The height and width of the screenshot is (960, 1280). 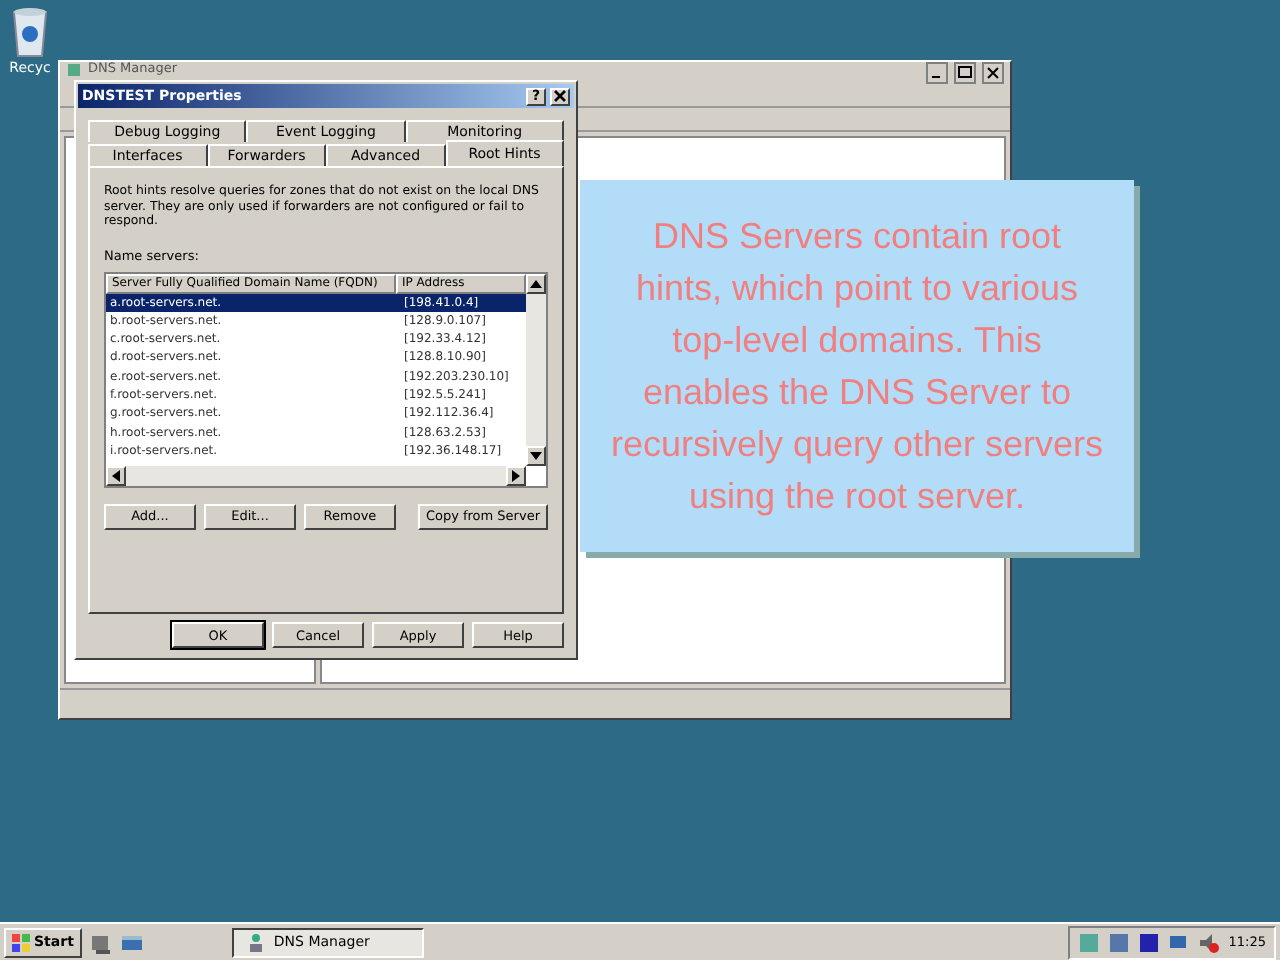 What do you see at coordinates (536, 369) in the screenshot?
I see `vertical-scrollbar` at bounding box center [536, 369].